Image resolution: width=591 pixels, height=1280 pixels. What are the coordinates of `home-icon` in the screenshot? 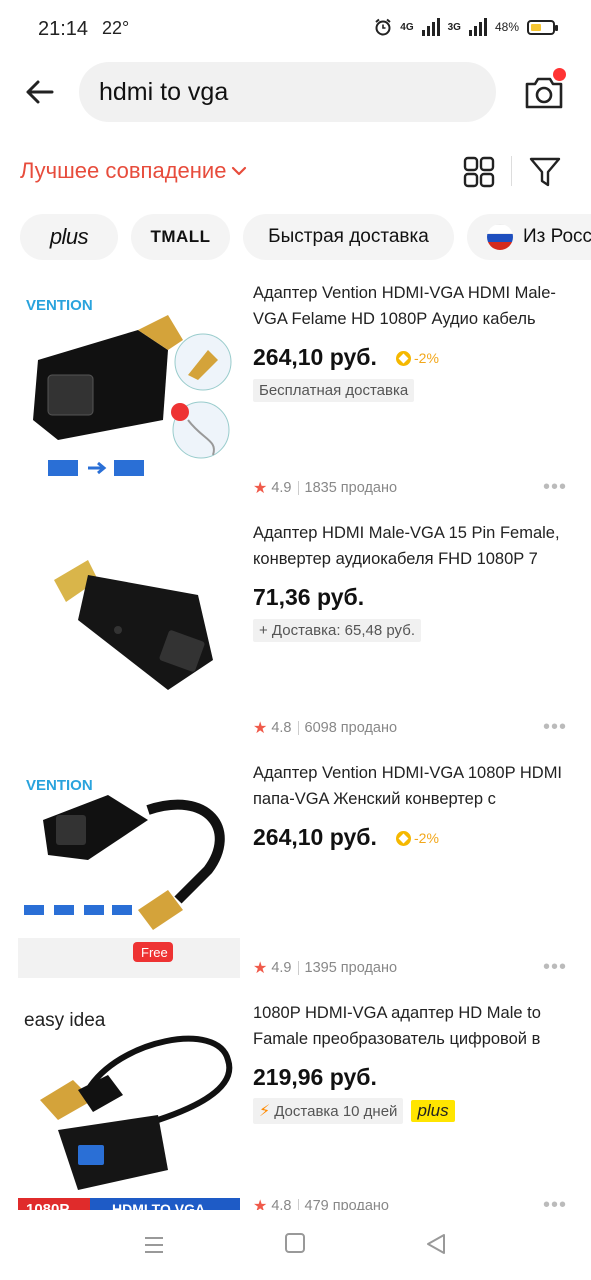 It's located at (295, 1243).